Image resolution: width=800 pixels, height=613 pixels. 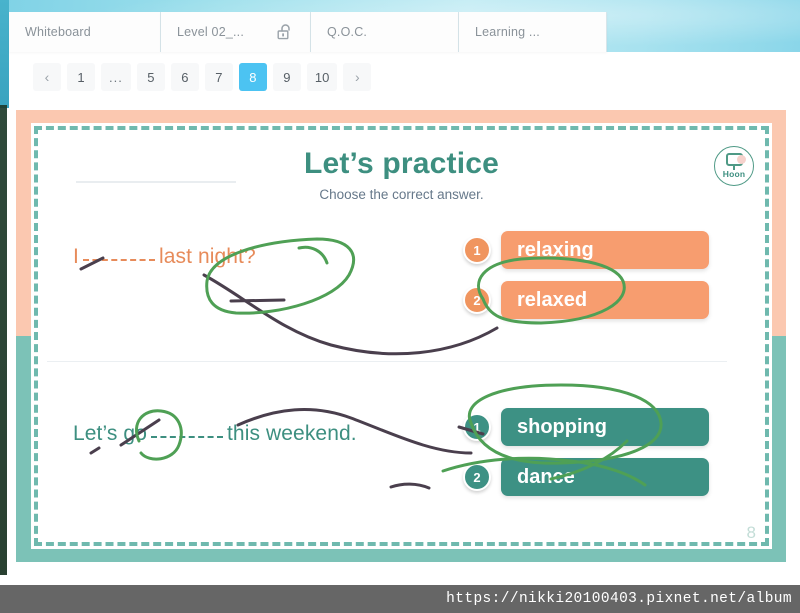 I want to click on pagination-bar: ‹ 1 ... 5 6 7 8 9 10 ›, so click(x=404, y=80).